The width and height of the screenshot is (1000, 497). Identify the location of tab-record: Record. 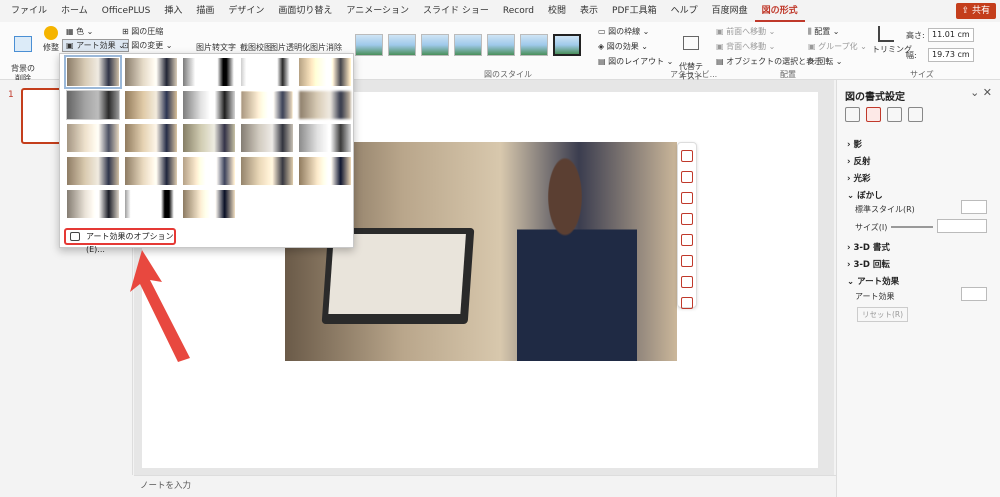
(518, 11).